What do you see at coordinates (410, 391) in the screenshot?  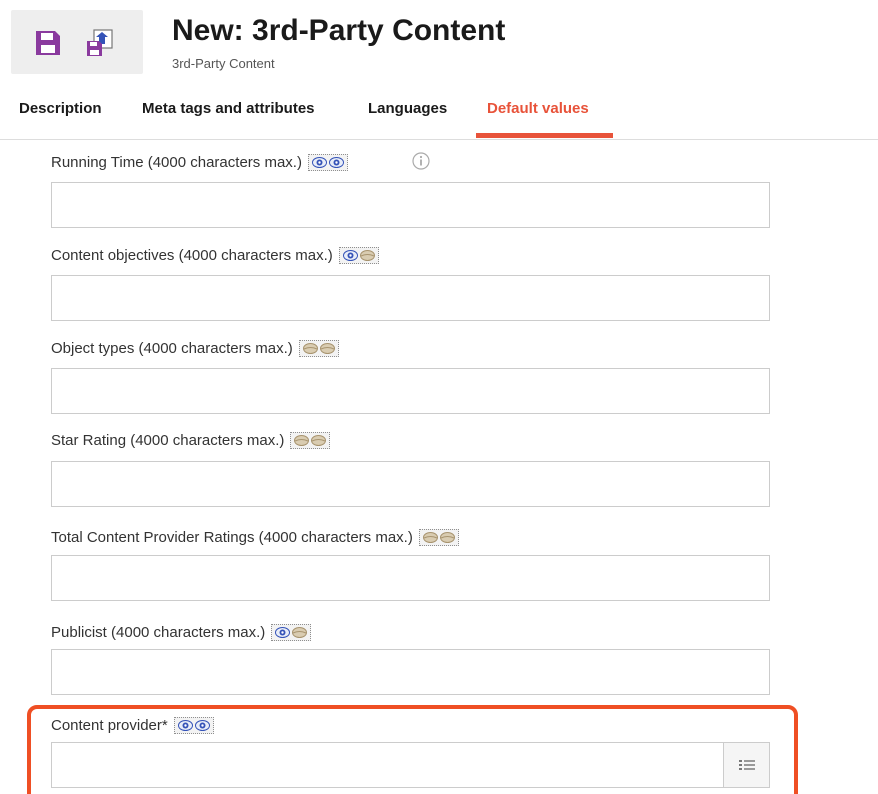 I see `object-types-input` at bounding box center [410, 391].